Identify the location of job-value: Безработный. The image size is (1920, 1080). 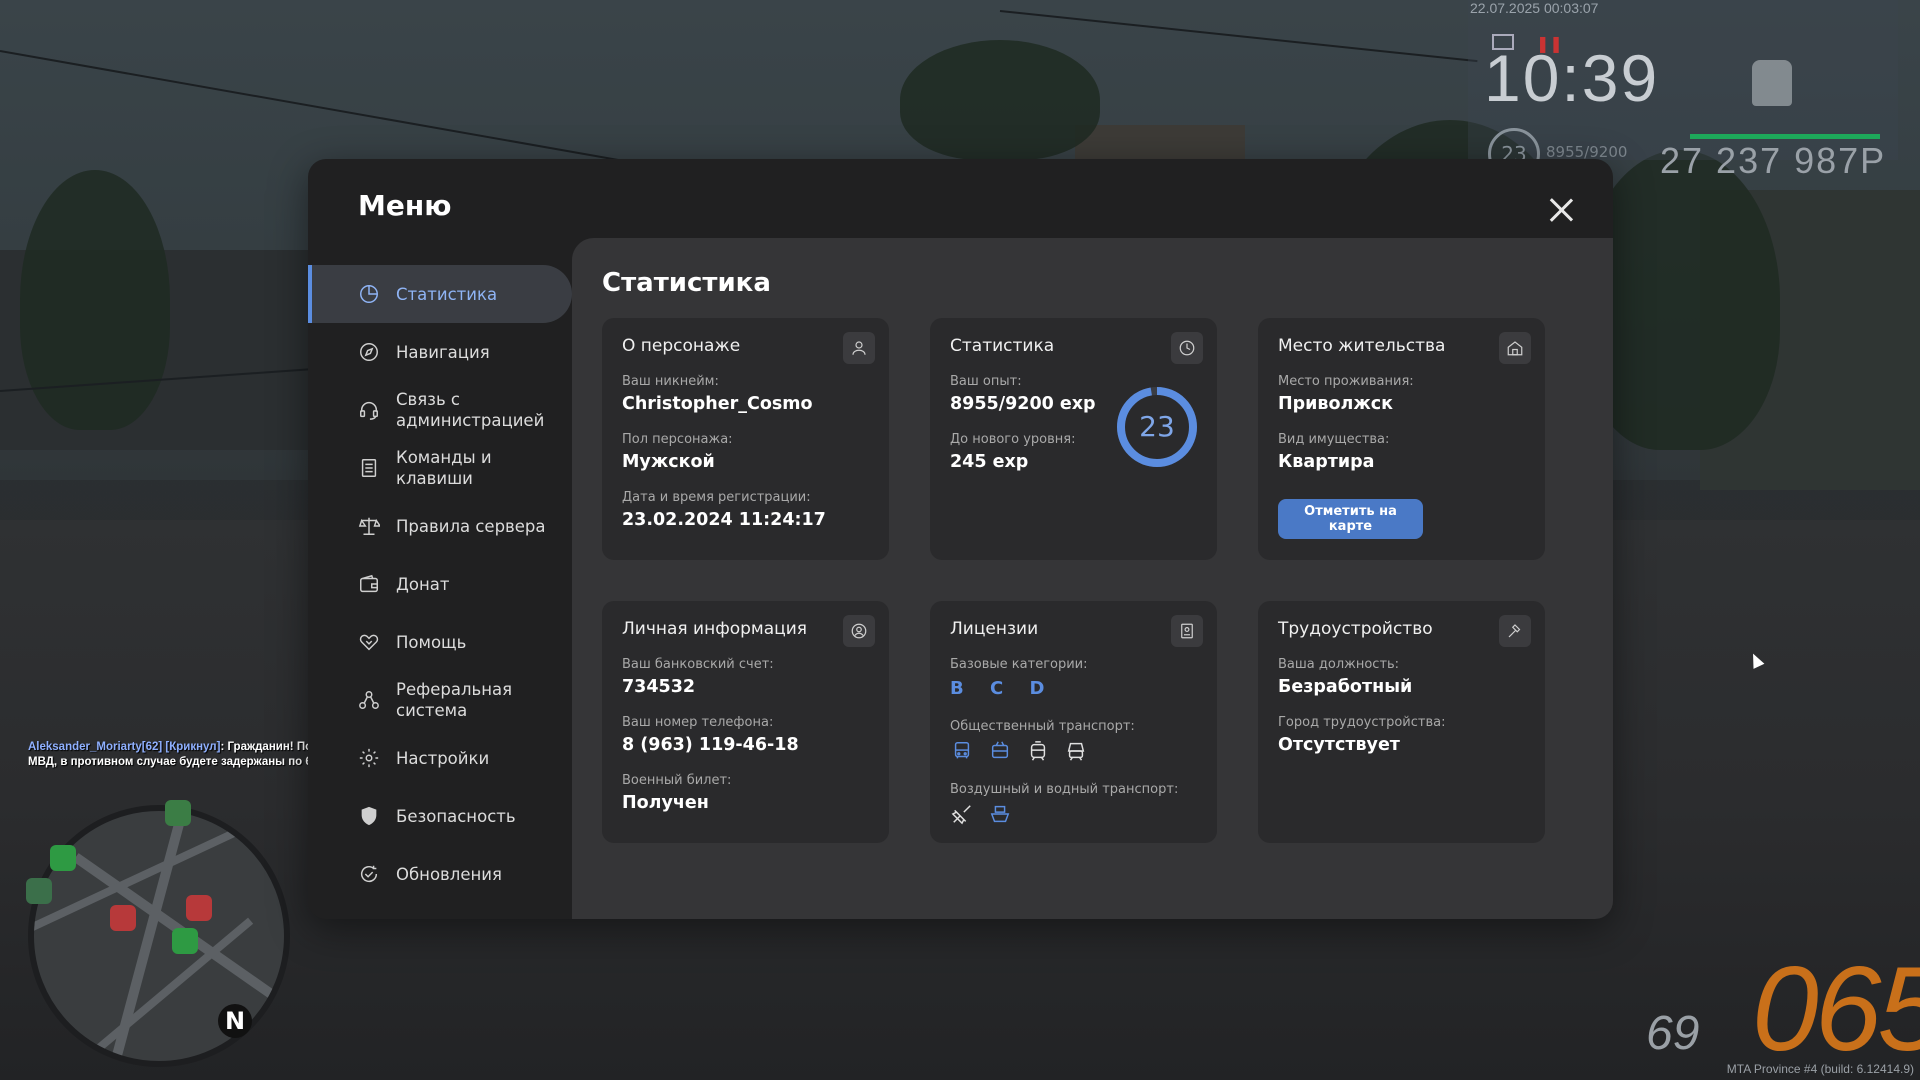
(1345, 687).